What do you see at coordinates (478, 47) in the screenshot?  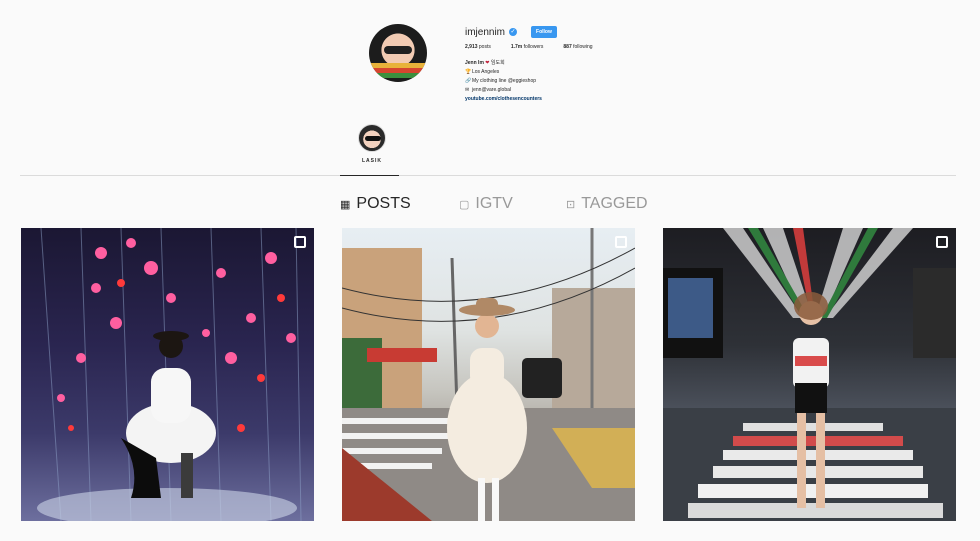 I see `posts-stat: 2,913 posts` at bounding box center [478, 47].